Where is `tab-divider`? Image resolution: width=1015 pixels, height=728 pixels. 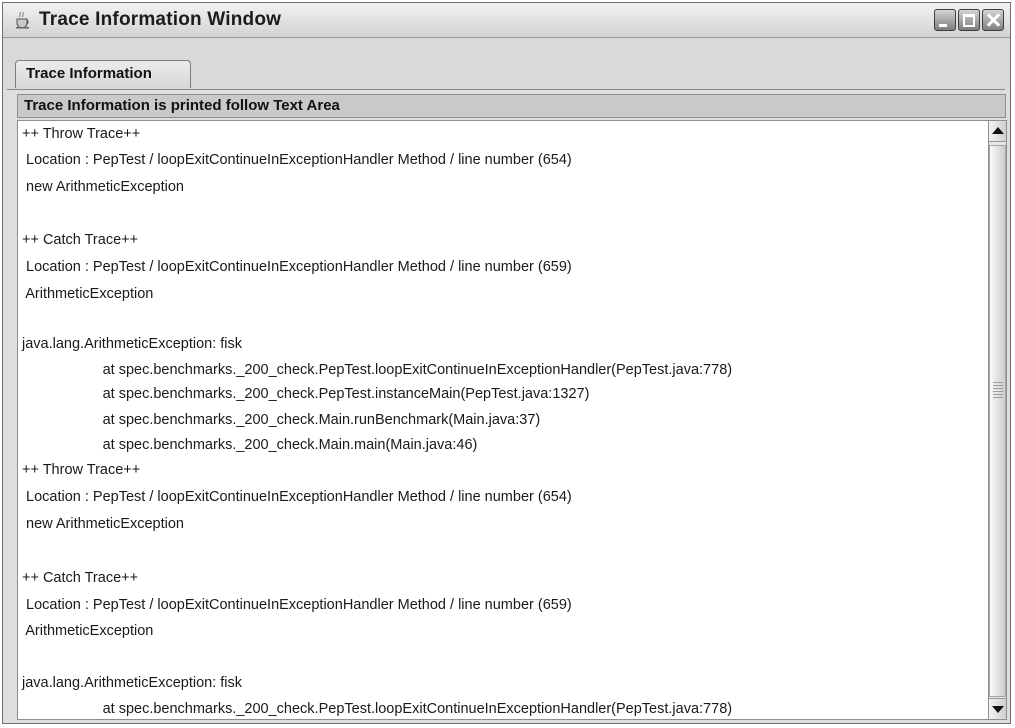
tab-divider is located at coordinates (506, 89).